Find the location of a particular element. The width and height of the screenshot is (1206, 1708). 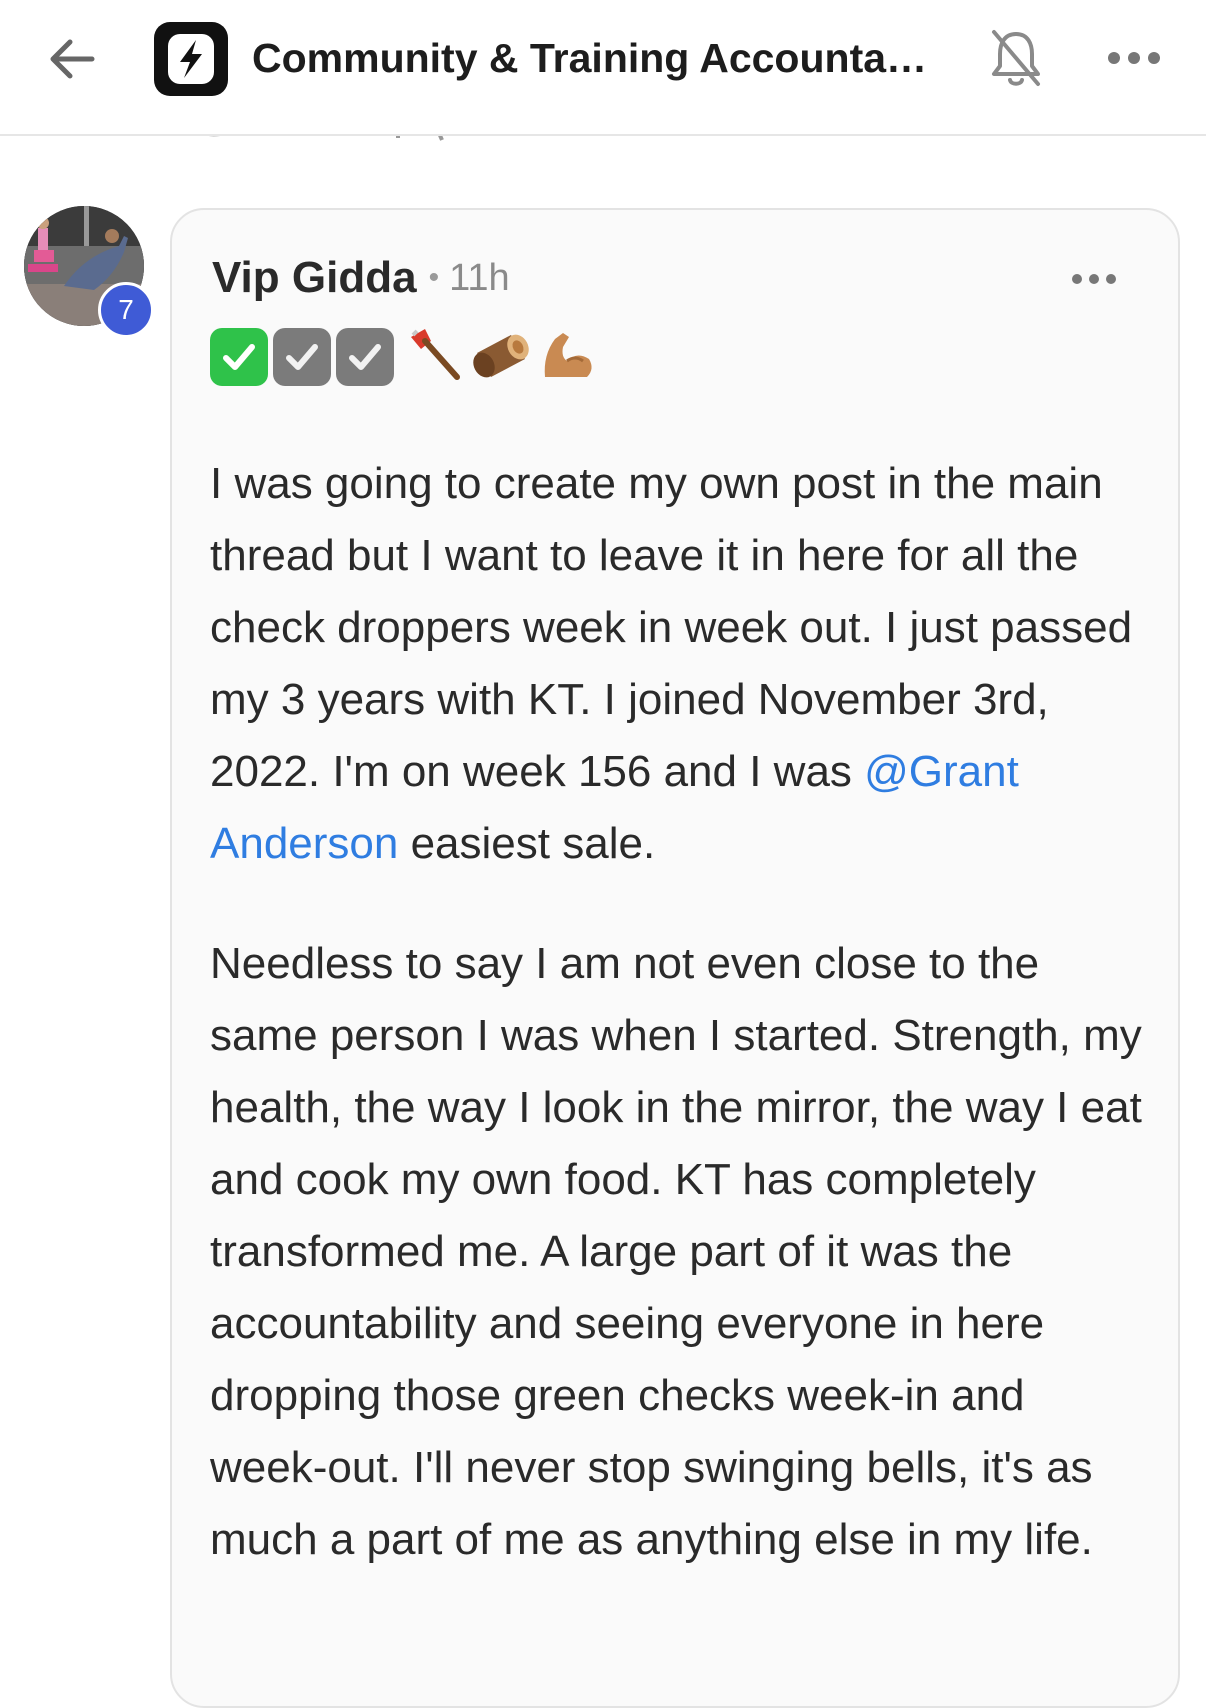

post-more-button is located at coordinates (1094, 279).